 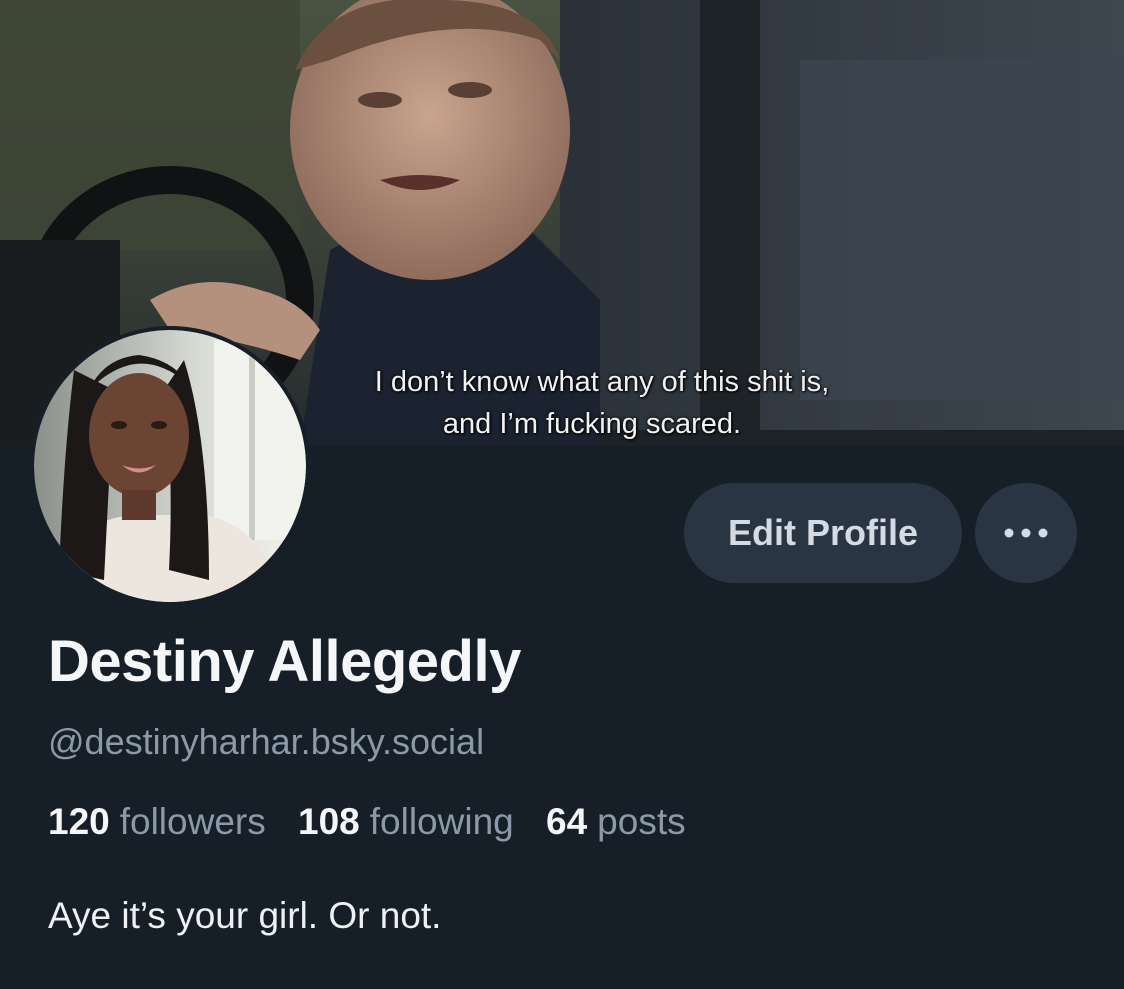 What do you see at coordinates (329, 821) in the screenshot?
I see `following-count: 108` at bounding box center [329, 821].